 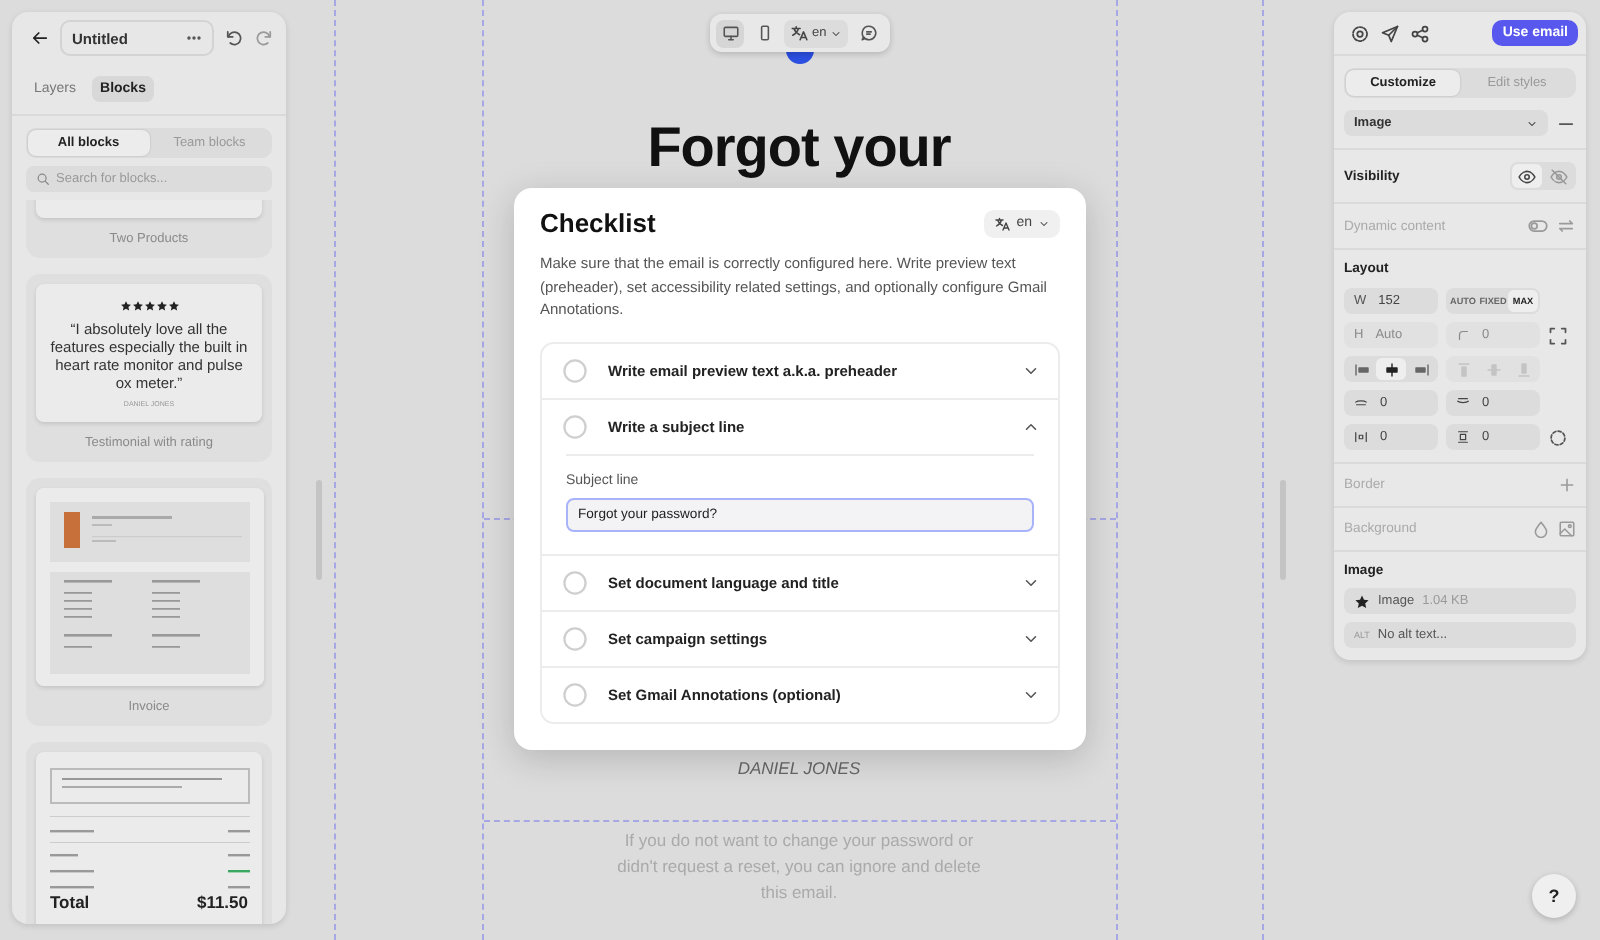 I want to click on corners-icon, so click(x=1558, y=335).